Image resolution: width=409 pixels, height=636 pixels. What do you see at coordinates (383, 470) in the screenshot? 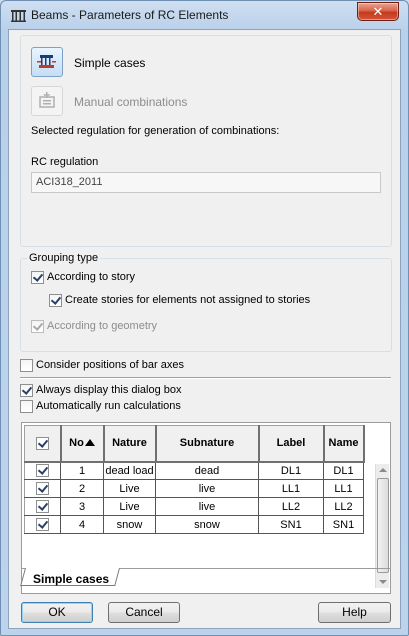
I see `scroll-up-icon` at bounding box center [383, 470].